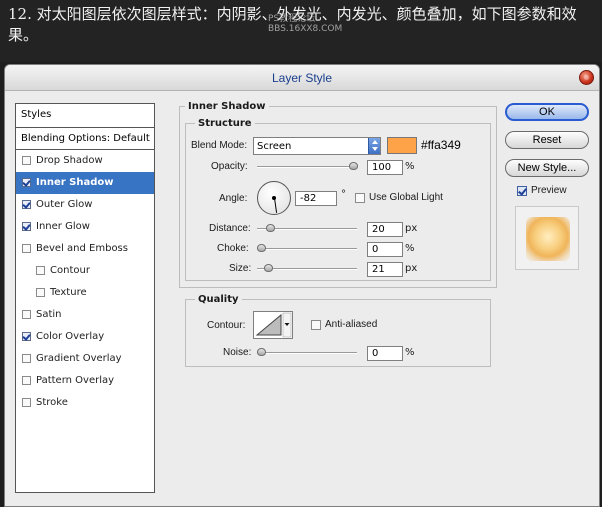 Image resolution: width=602 pixels, height=507 pixels. I want to click on size-slider-thumb, so click(269, 268).